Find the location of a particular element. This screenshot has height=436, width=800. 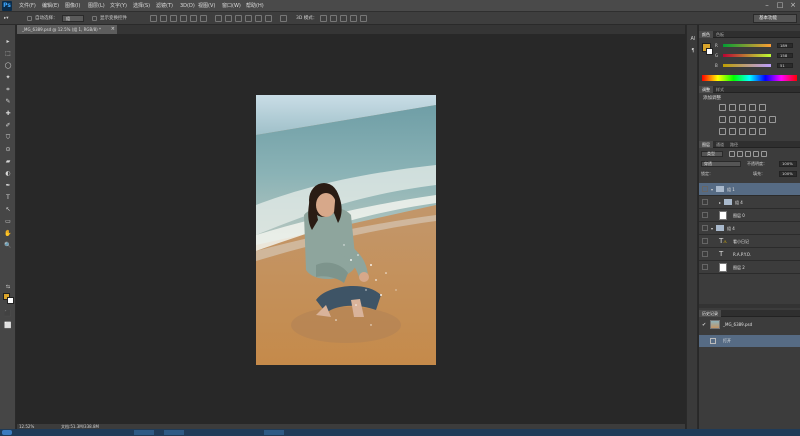

layer-row: ▾ 组 1 is located at coordinates (749, 189).